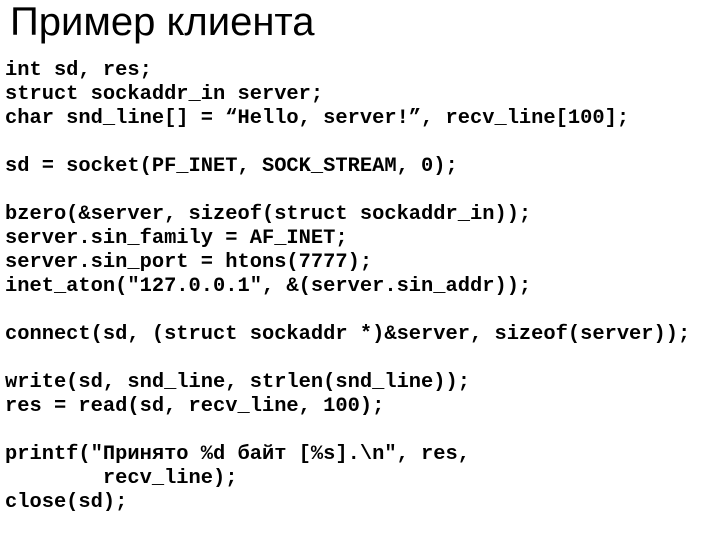 Image resolution: width=720 pixels, height=540 pixels. What do you see at coordinates (189, 262) in the screenshot?
I see `code-line: server.sin_port = htons(7777);` at bounding box center [189, 262].